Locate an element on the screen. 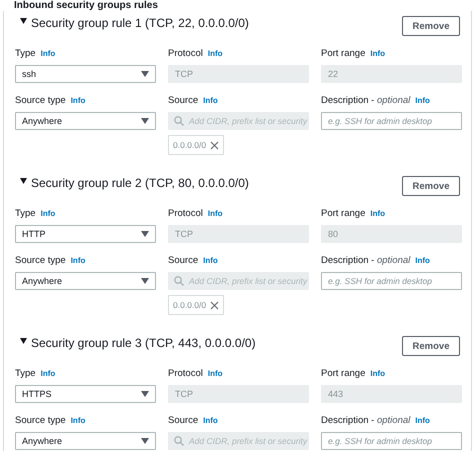  section-title: Inbound security groups rules is located at coordinates (86, 5).